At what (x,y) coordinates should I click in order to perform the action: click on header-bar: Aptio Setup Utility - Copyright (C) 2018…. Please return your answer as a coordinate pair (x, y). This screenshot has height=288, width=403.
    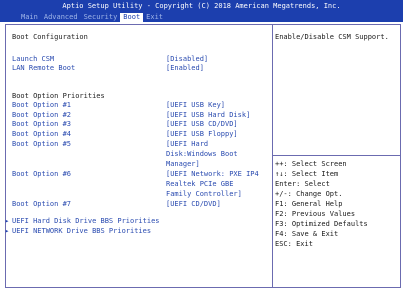
    Looking at the image, I should click on (201, 11).